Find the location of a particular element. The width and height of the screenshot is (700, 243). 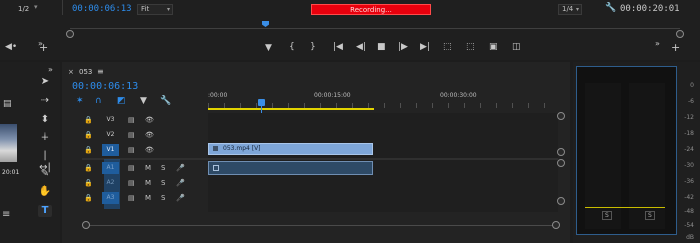

fx-icon is located at coordinates (215, 148).